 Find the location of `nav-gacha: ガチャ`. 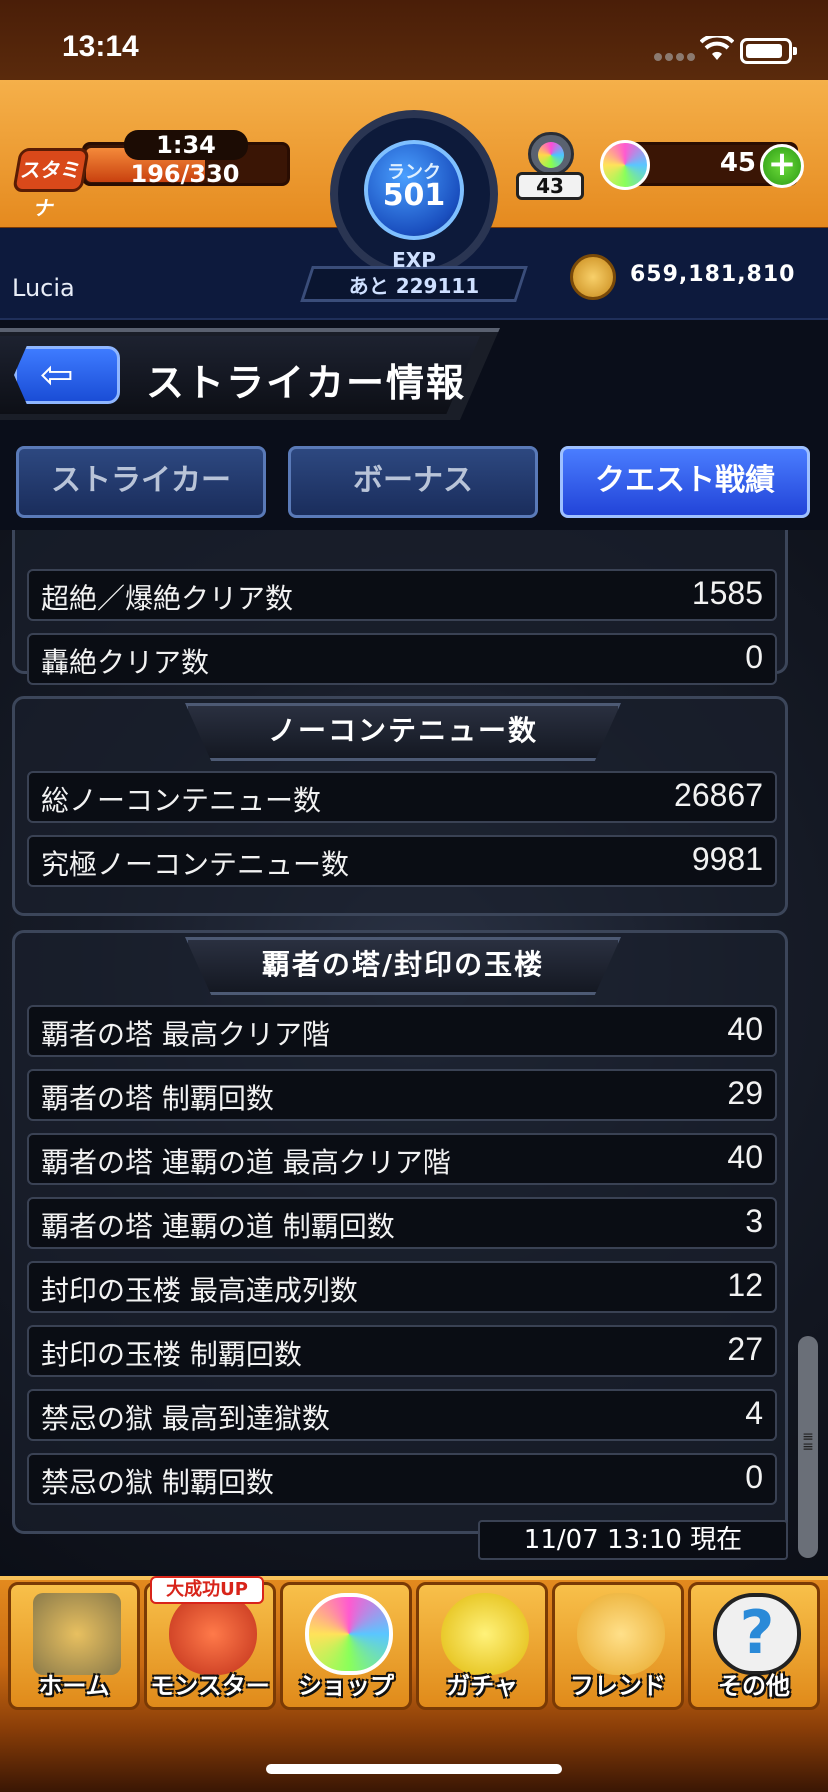

nav-gacha: ガチャ is located at coordinates (482, 1646).